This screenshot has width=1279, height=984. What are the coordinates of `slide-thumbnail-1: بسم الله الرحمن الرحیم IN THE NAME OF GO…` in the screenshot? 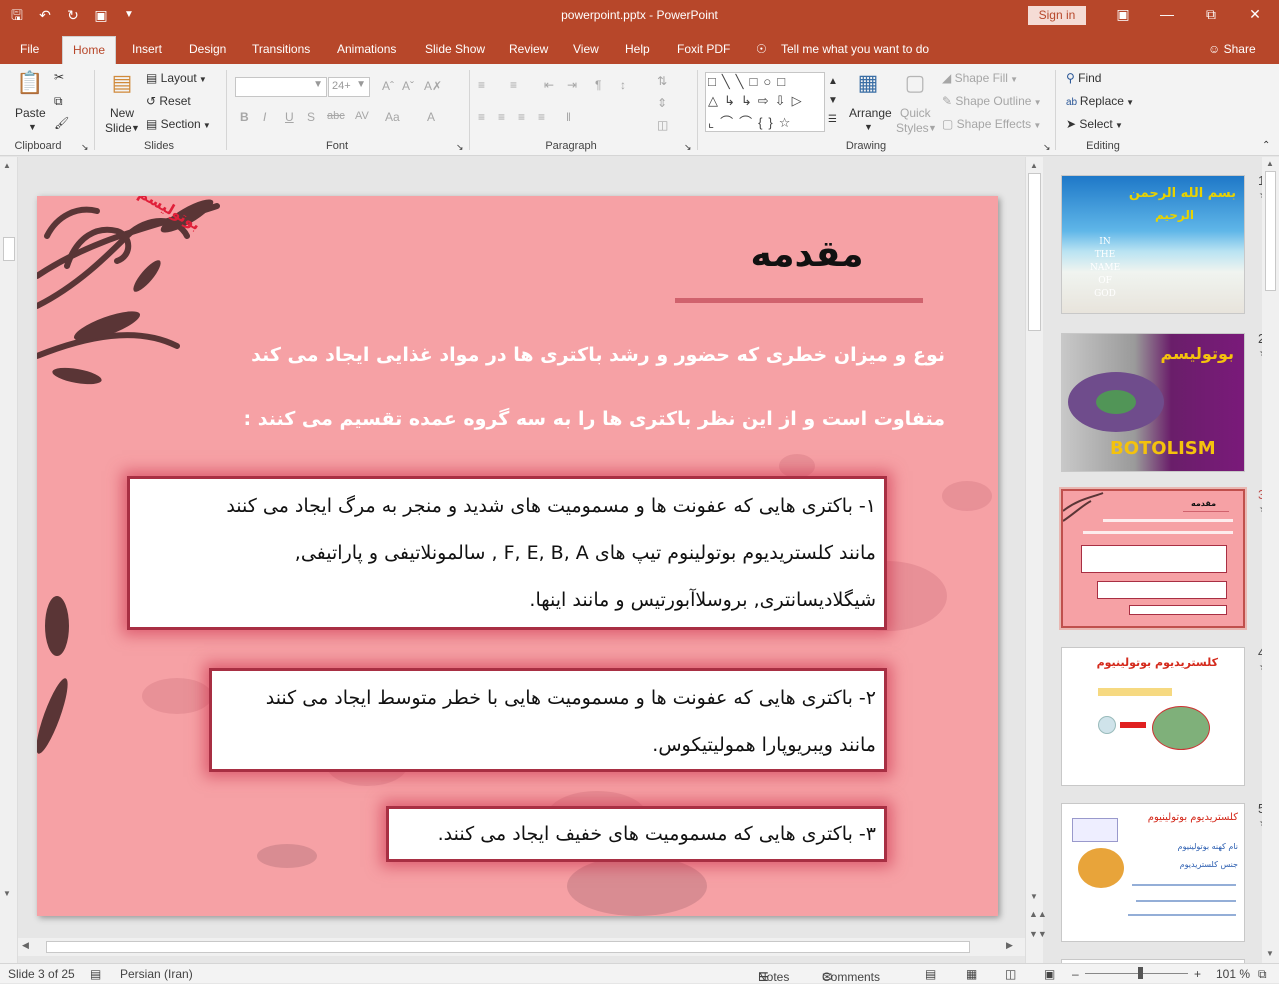 It's located at (1153, 244).